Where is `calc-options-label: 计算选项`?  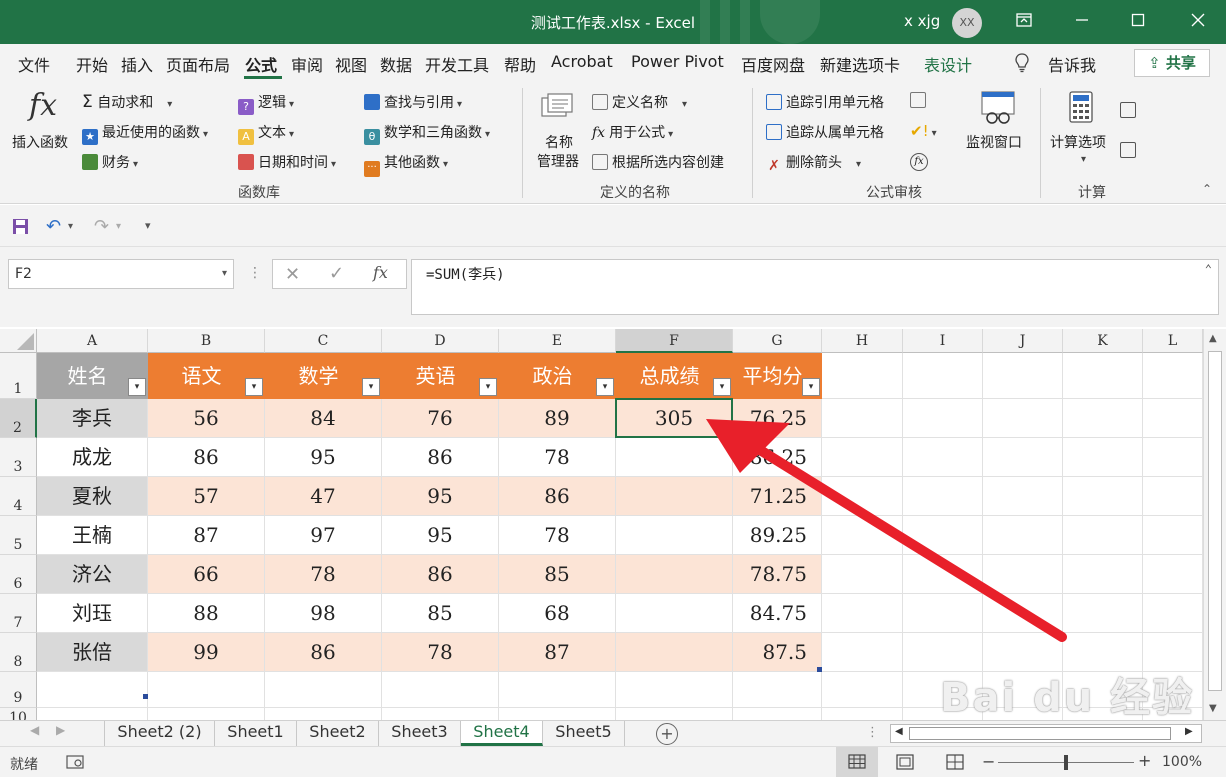
calc-options-label: 计算选项 is located at coordinates (1078, 142).